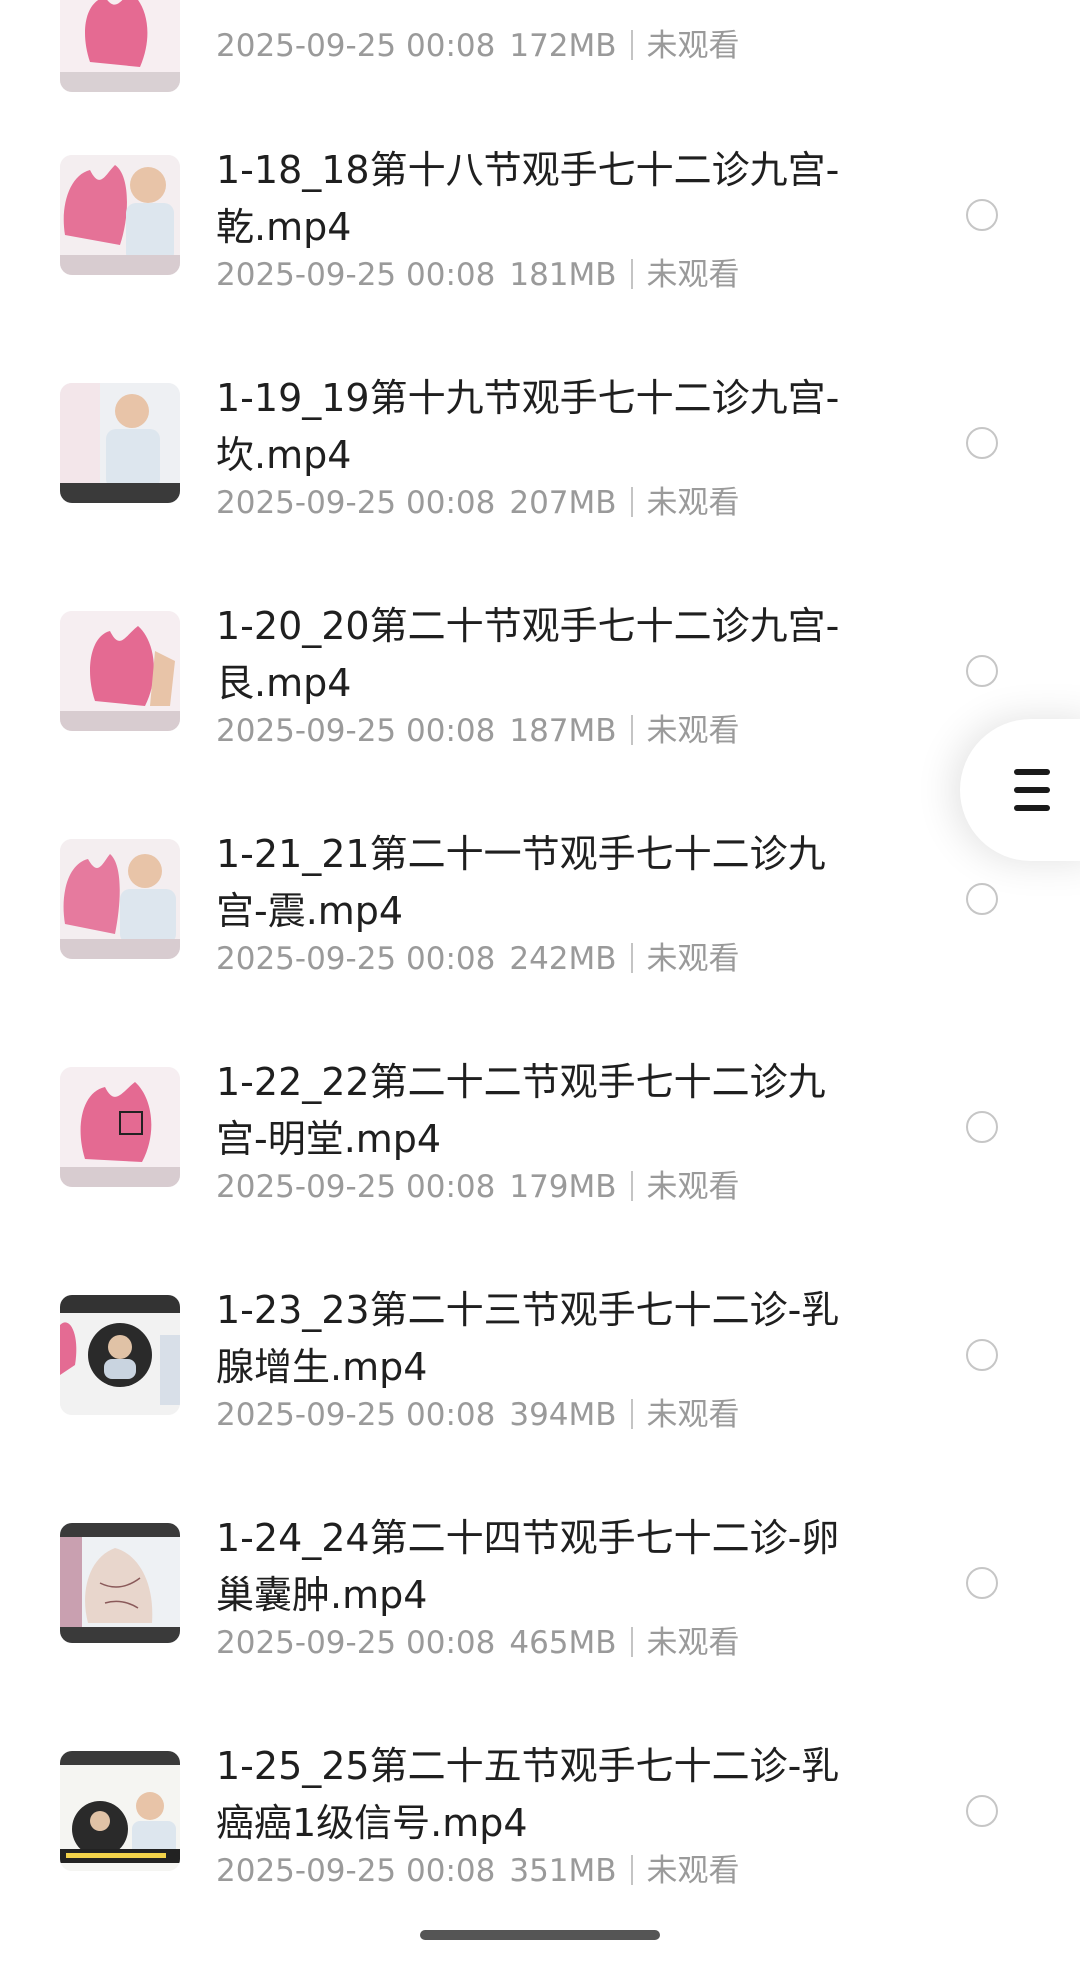 The width and height of the screenshot is (1080, 1975). What do you see at coordinates (563, 731) in the screenshot?
I see `video-size: 187MB` at bounding box center [563, 731].